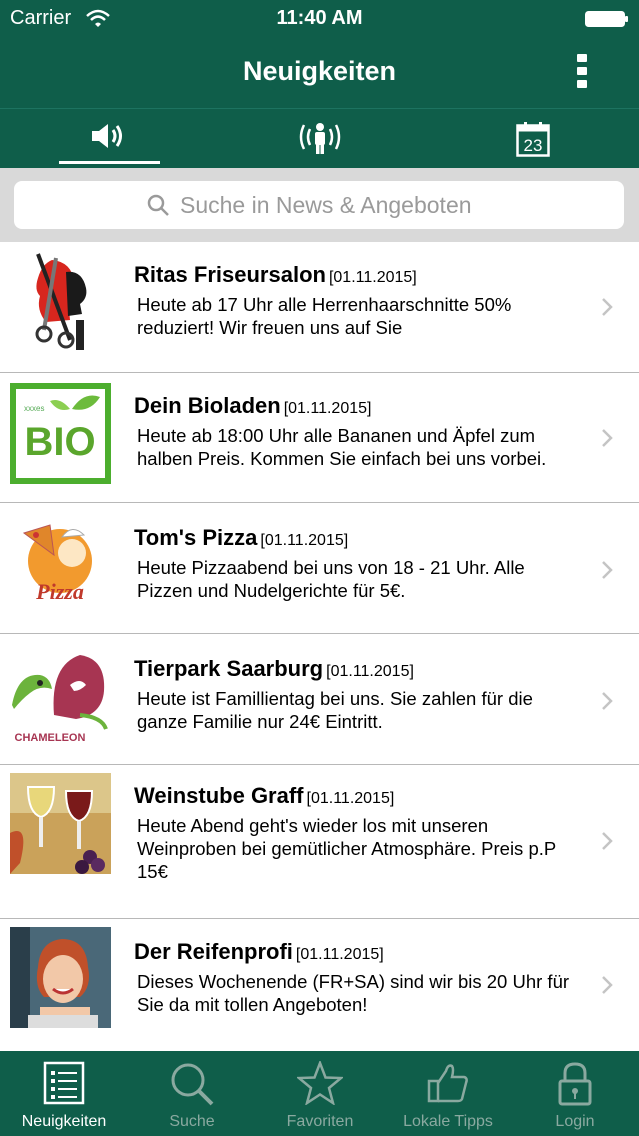  I want to click on calendar-day: 23, so click(532, 145).